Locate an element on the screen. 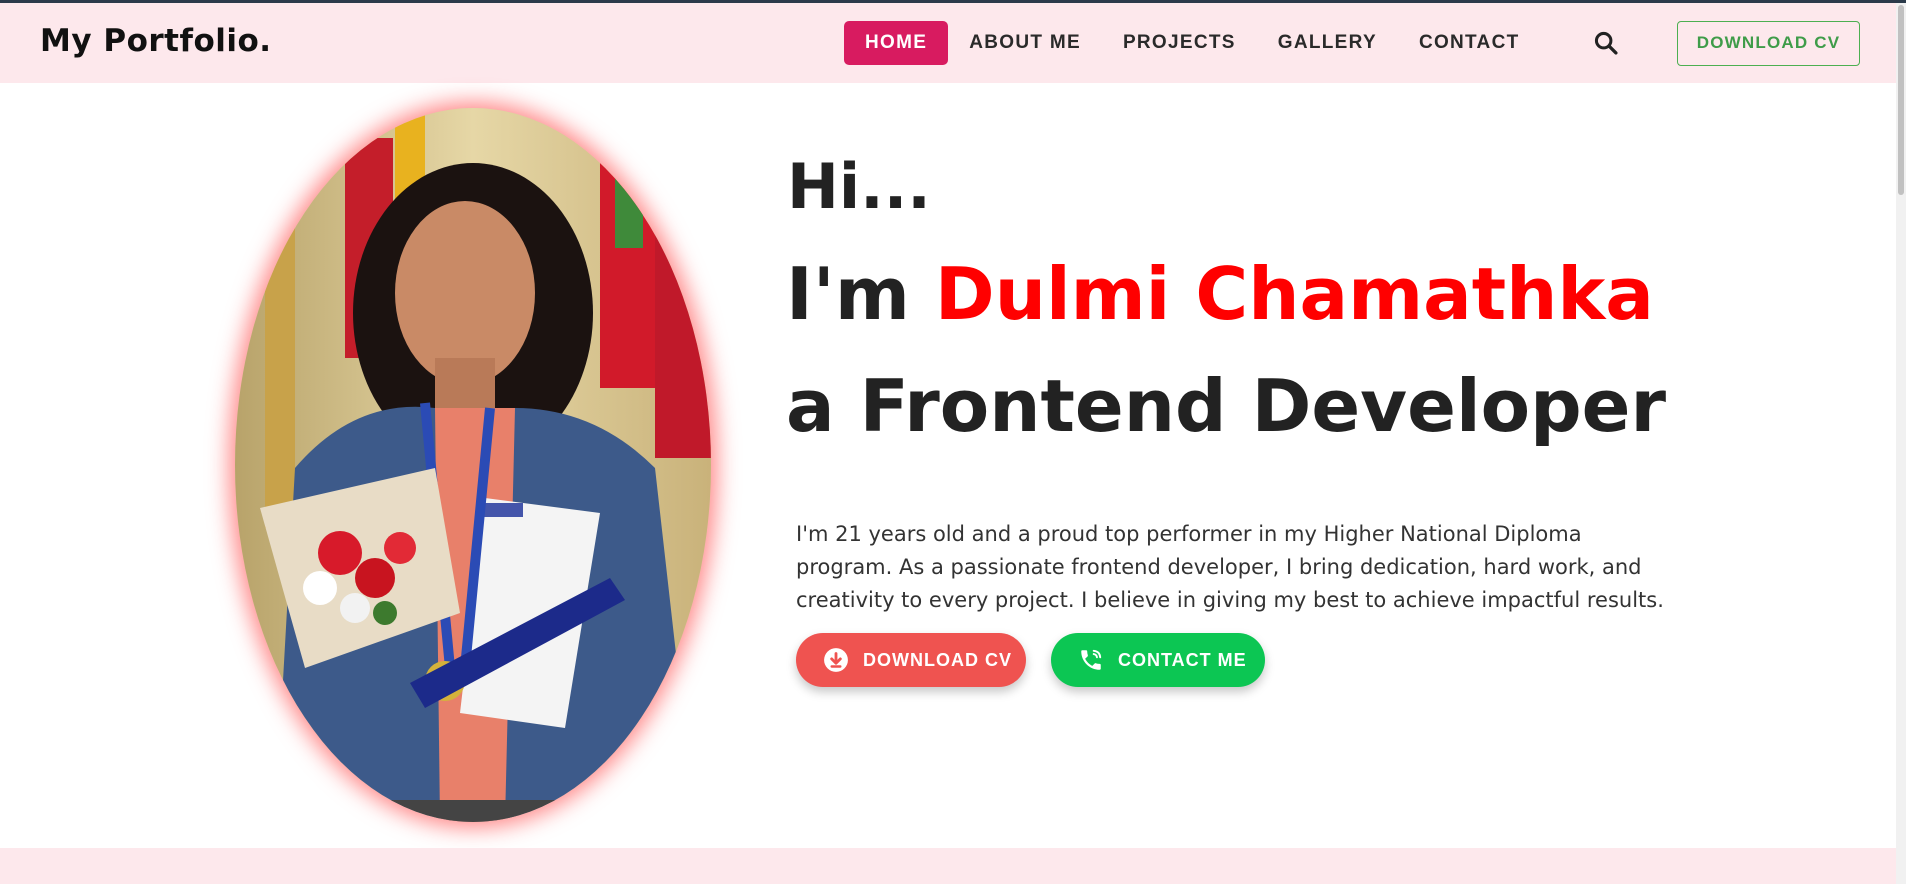  nav-menu: HOME ABOUT ME PROJECTS GALLERY CONTACT is located at coordinates (1192, 43).